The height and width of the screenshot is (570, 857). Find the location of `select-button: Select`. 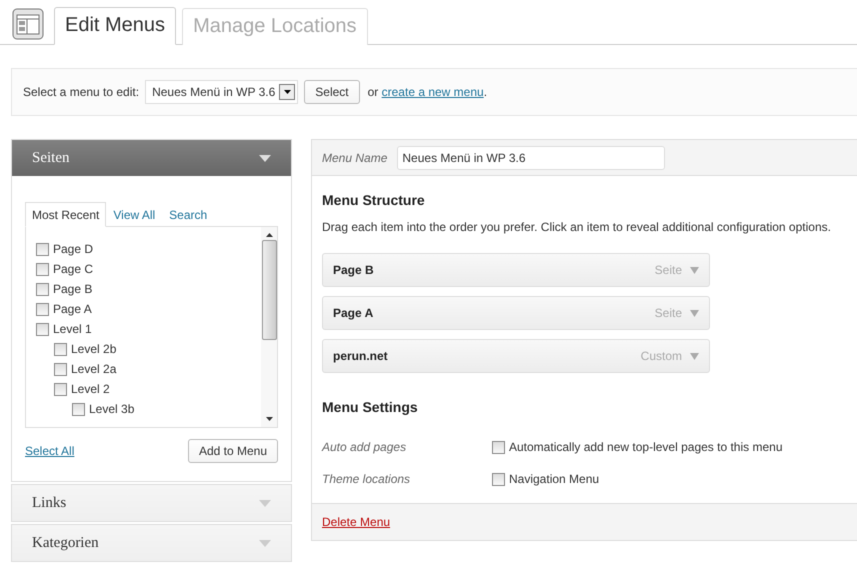

select-button: Select is located at coordinates (332, 92).